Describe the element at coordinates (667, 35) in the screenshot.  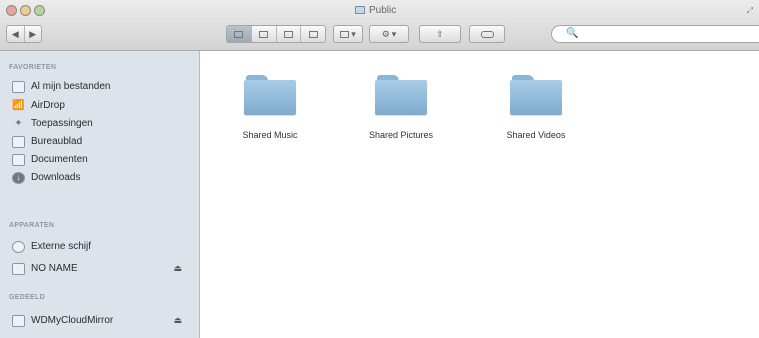
I see `search-input` at that location.